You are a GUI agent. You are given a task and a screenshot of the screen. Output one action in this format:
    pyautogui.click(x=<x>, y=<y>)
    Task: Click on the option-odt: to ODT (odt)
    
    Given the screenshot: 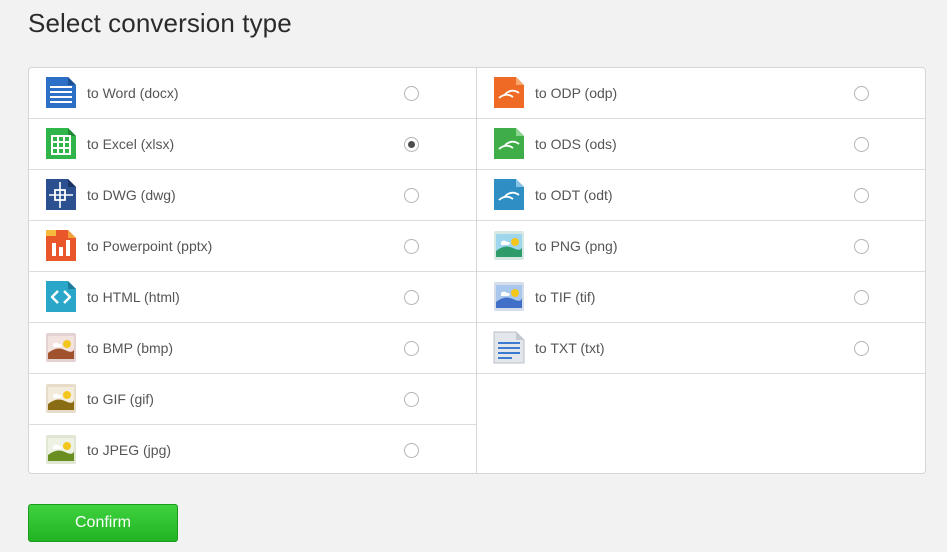 What is the action you would take?
    pyautogui.click(x=701, y=195)
    